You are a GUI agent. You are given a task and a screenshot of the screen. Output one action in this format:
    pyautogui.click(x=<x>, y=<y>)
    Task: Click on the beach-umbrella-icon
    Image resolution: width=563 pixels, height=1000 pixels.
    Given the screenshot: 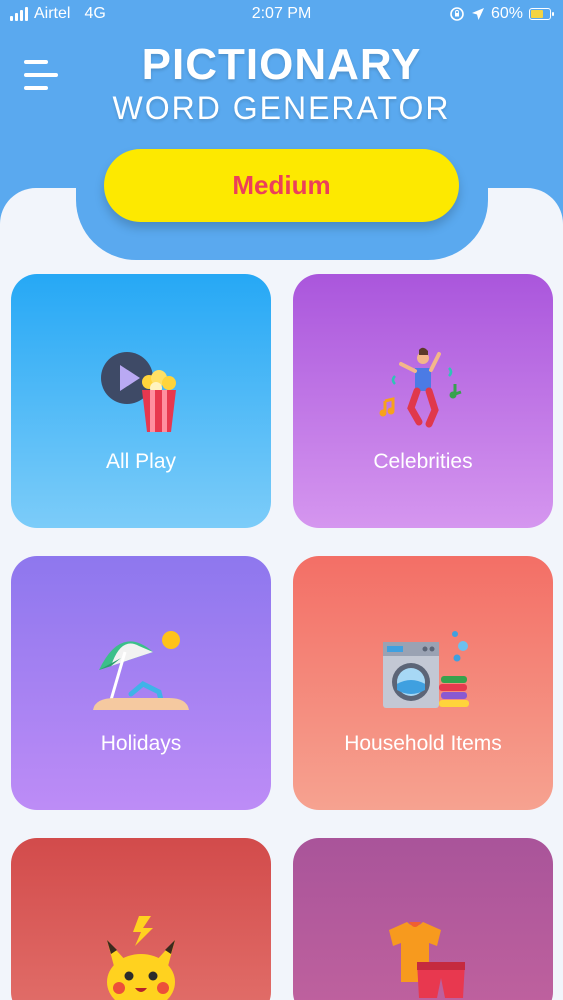 What is the action you would take?
    pyautogui.click(x=141, y=670)
    